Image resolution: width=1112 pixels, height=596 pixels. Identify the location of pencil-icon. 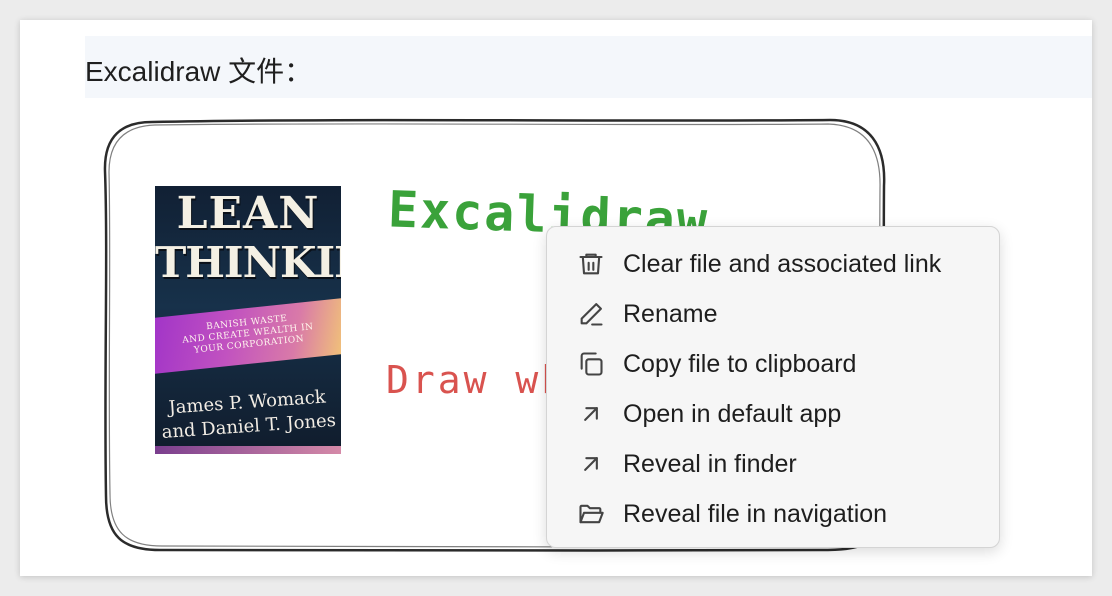
(591, 314).